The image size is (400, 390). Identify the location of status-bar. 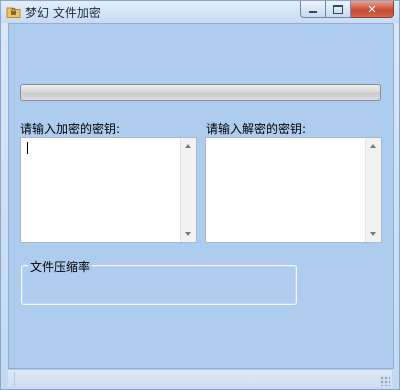
(200, 378).